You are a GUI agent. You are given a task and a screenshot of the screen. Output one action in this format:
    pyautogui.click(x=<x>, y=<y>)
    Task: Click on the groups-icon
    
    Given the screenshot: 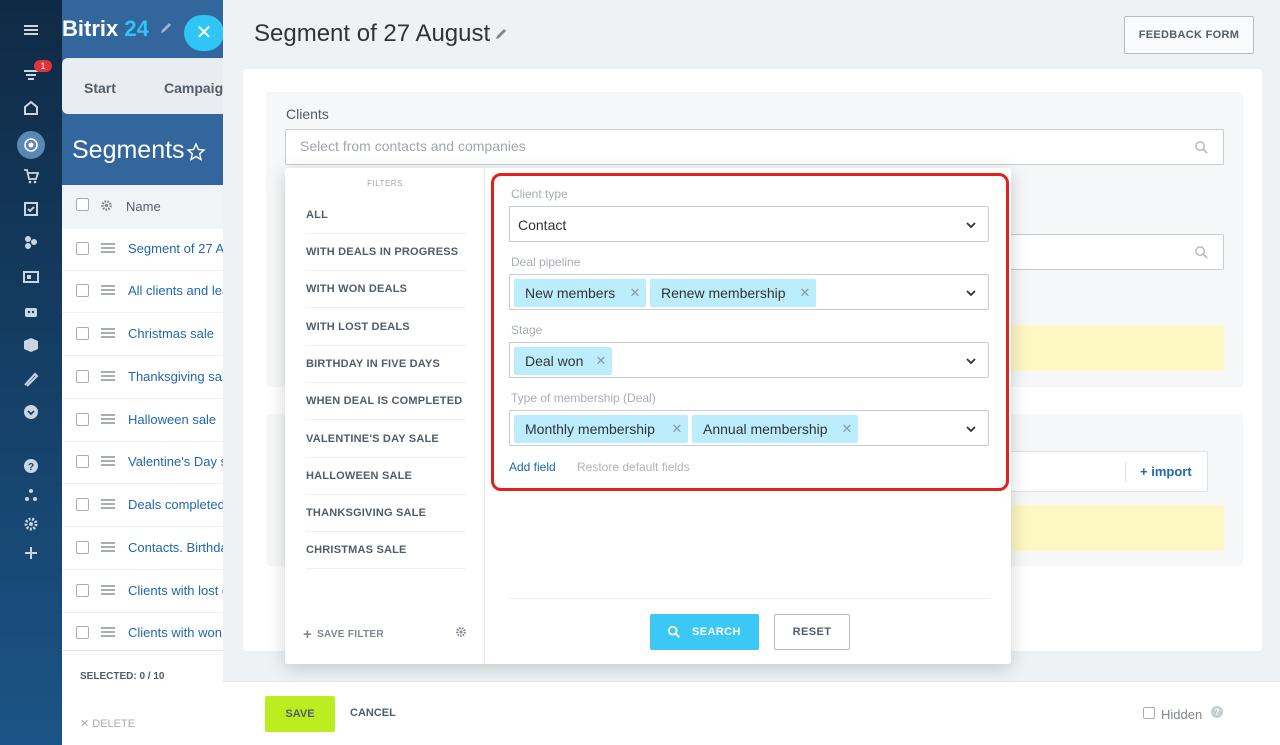 What is the action you would take?
    pyautogui.click(x=31, y=242)
    